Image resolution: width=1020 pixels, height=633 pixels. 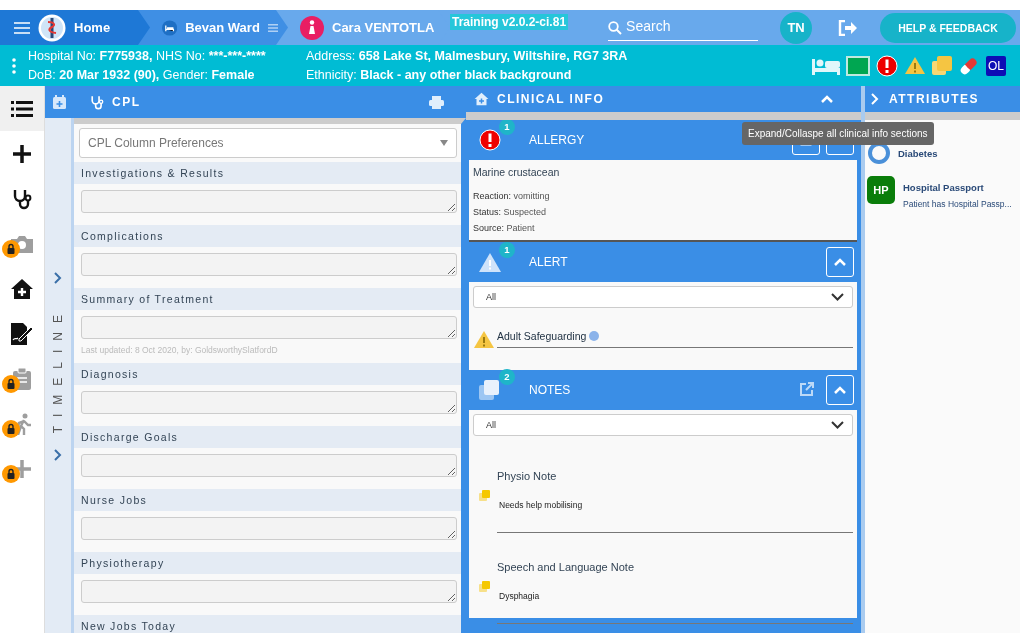 I want to click on panel-title: ATTRIBUTES, so click(x=934, y=99).